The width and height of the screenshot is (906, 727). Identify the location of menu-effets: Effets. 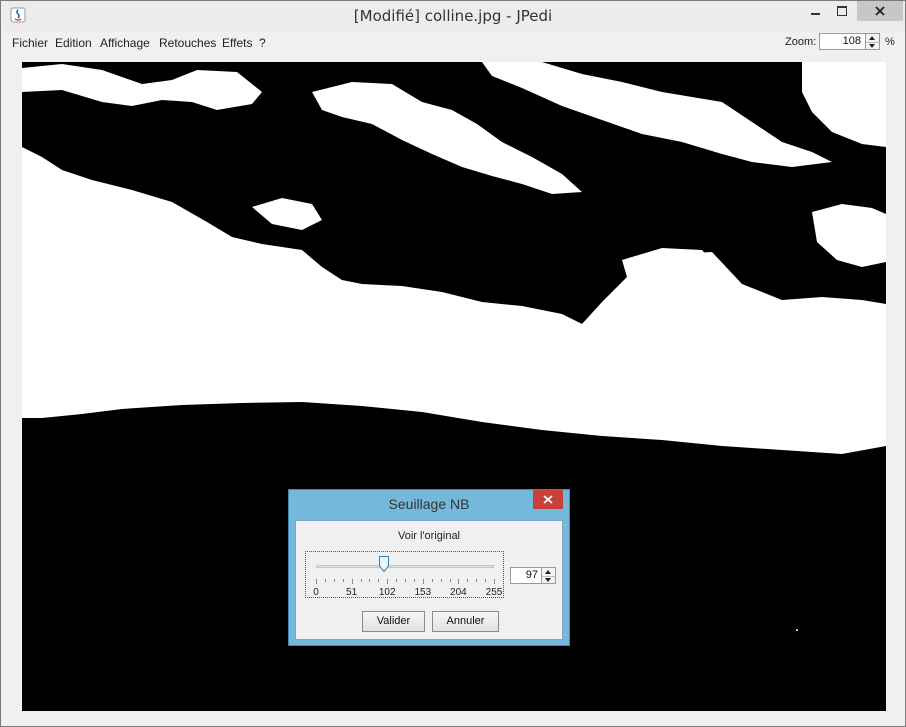
(237, 43).